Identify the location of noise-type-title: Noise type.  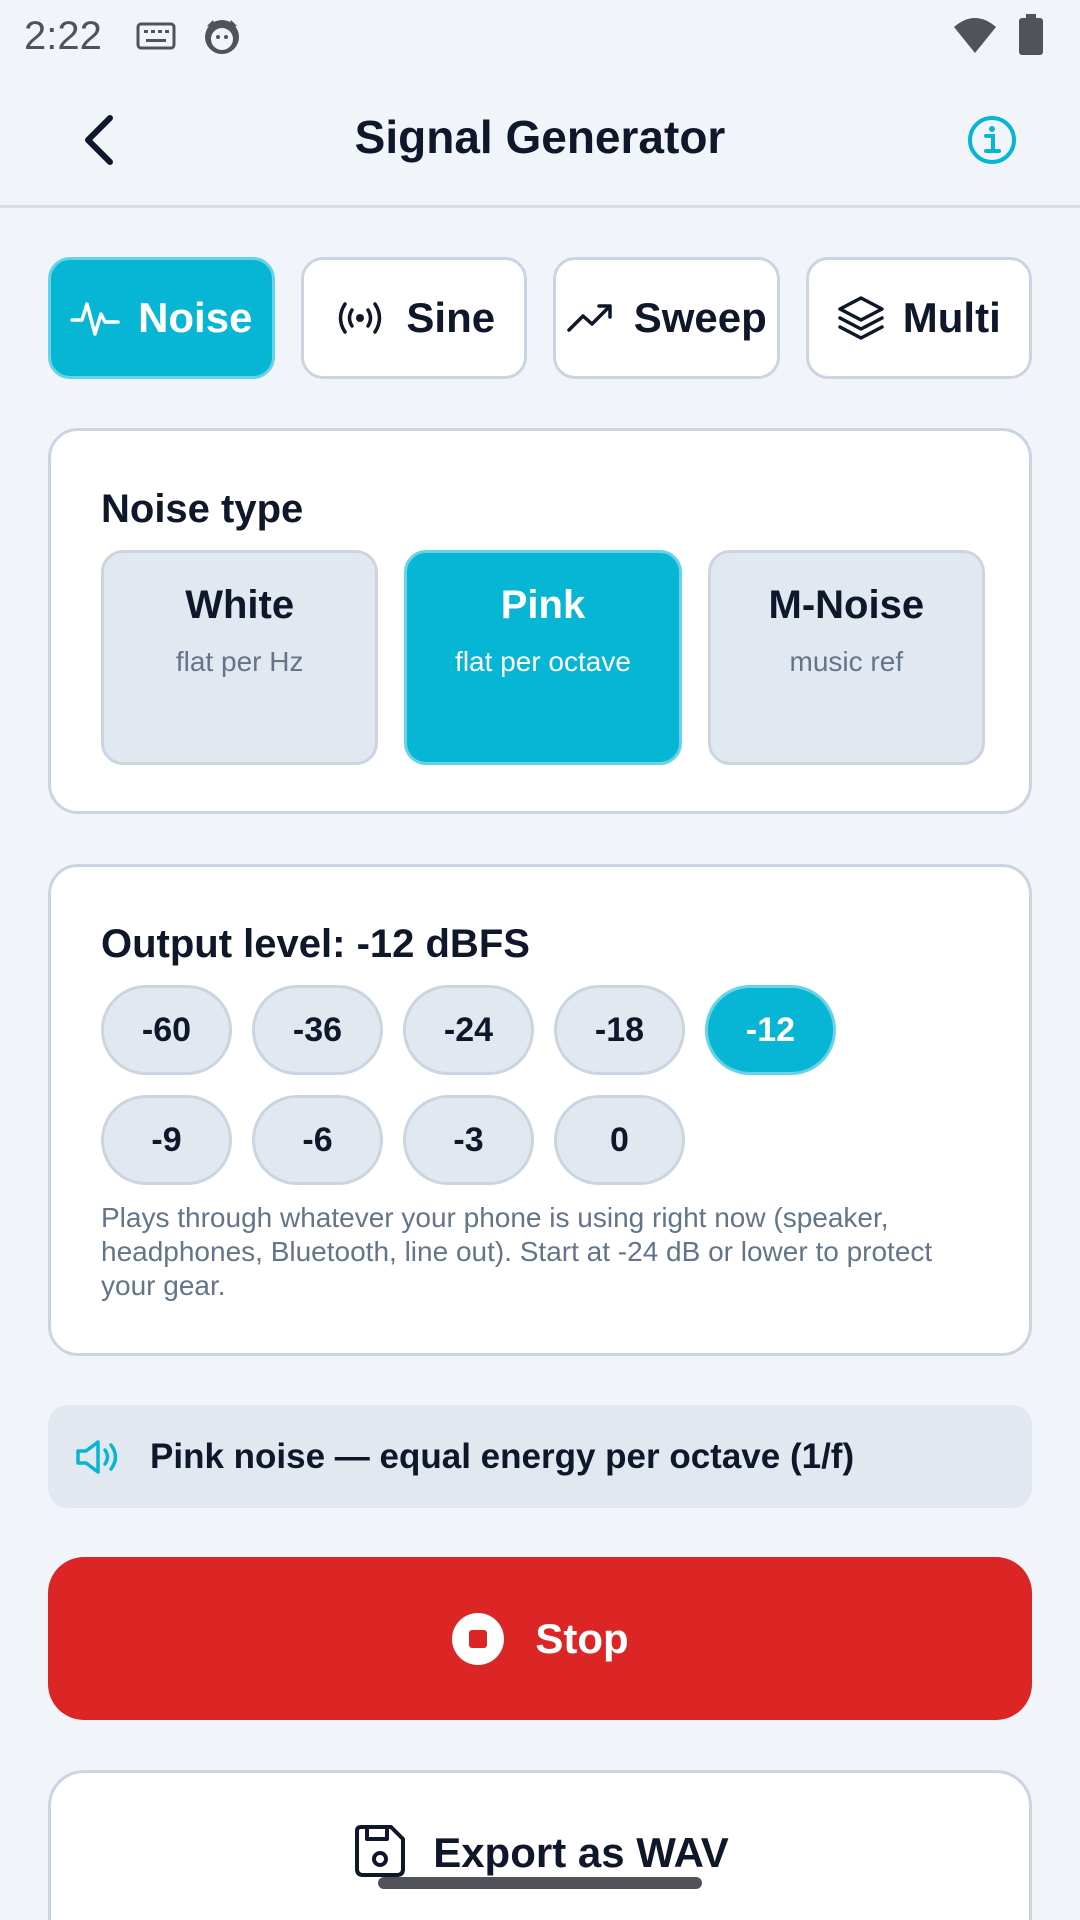
(202, 509).